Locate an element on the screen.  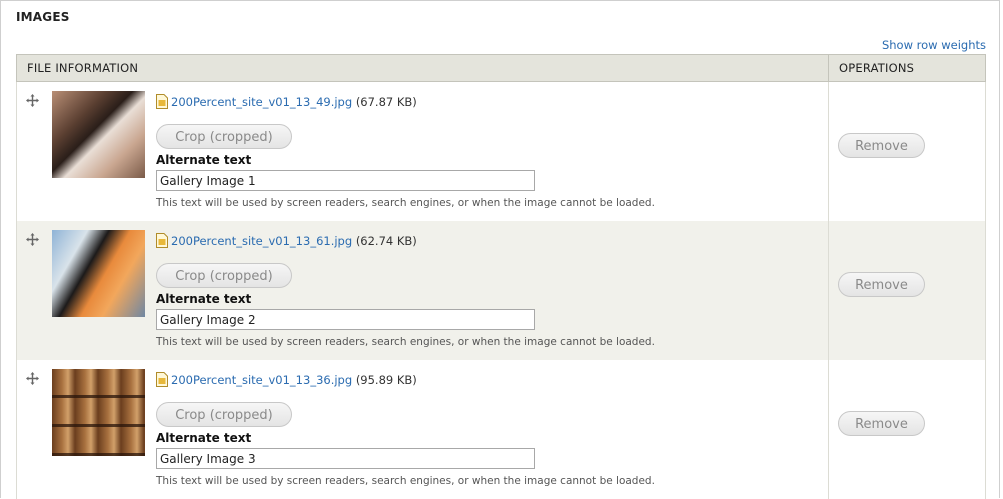
file-info: 200Percent_site_v01_13_49.jpg (67.87 KB) is located at coordinates (286, 103).